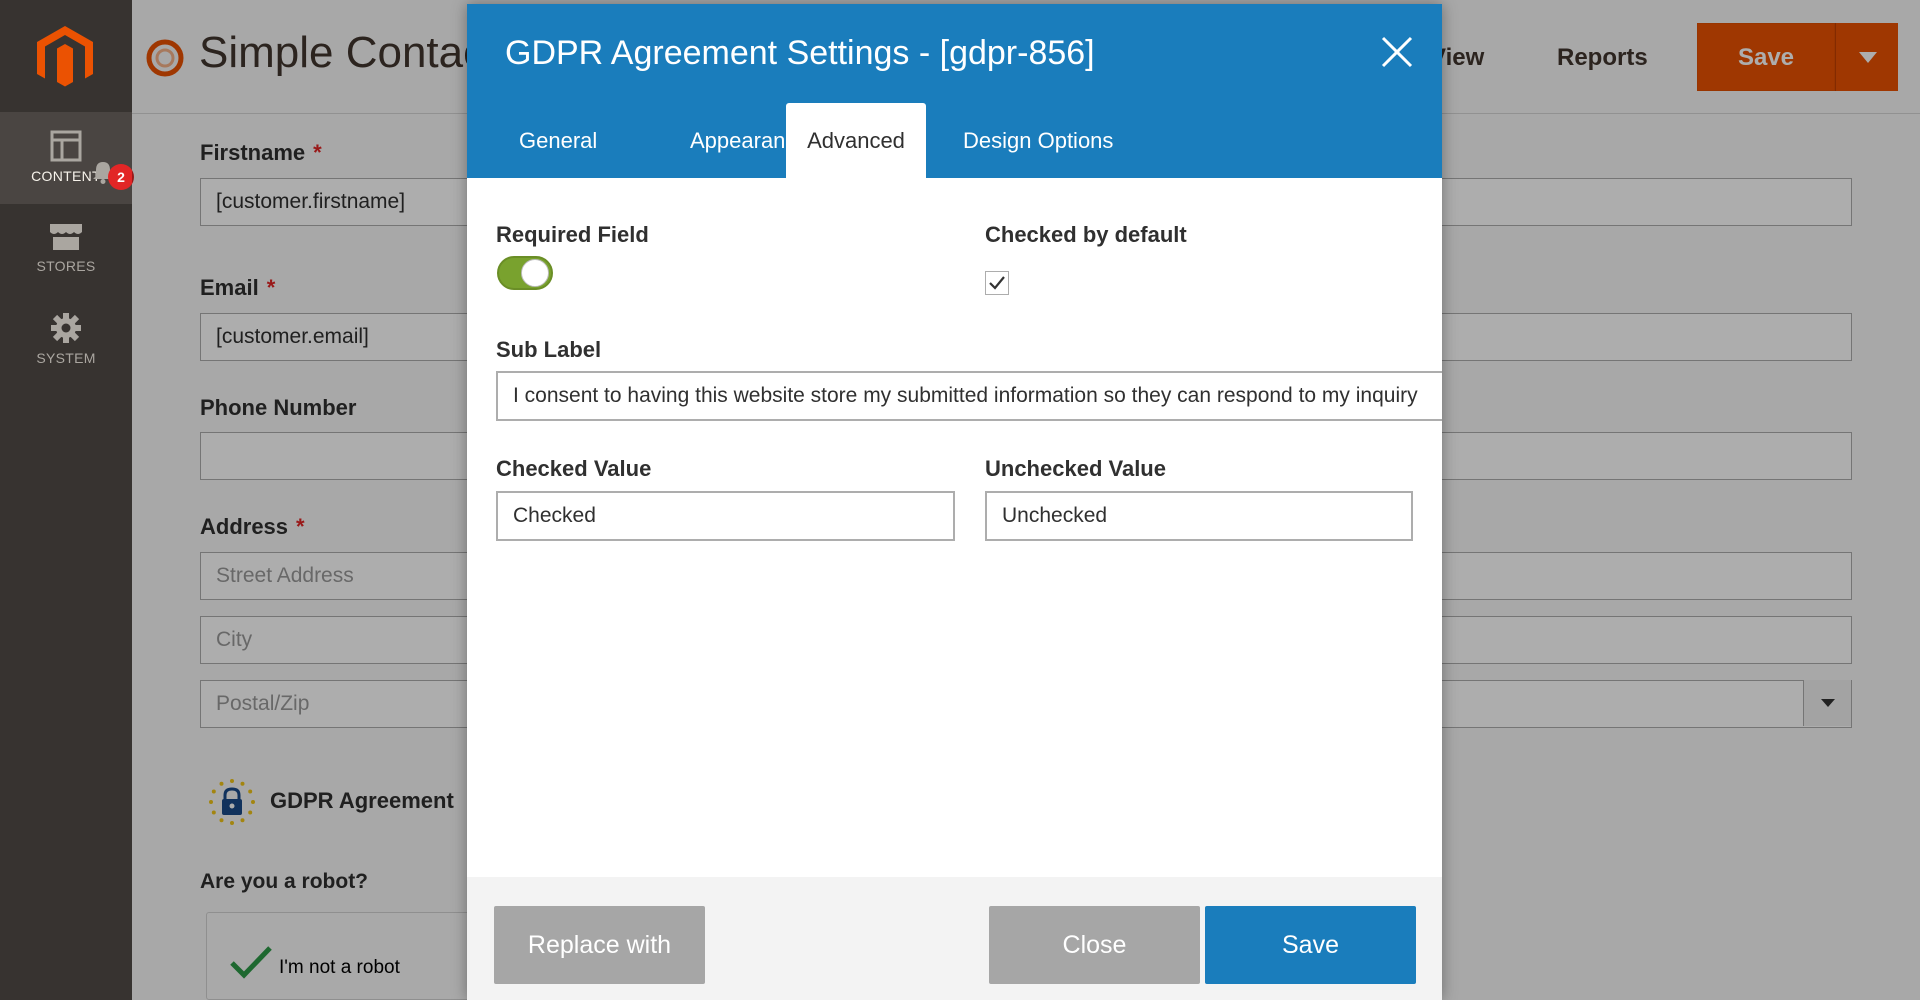 This screenshot has width=1920, height=1000. What do you see at coordinates (1199, 516) in the screenshot?
I see `unchecked-value-field: Unchecked` at bounding box center [1199, 516].